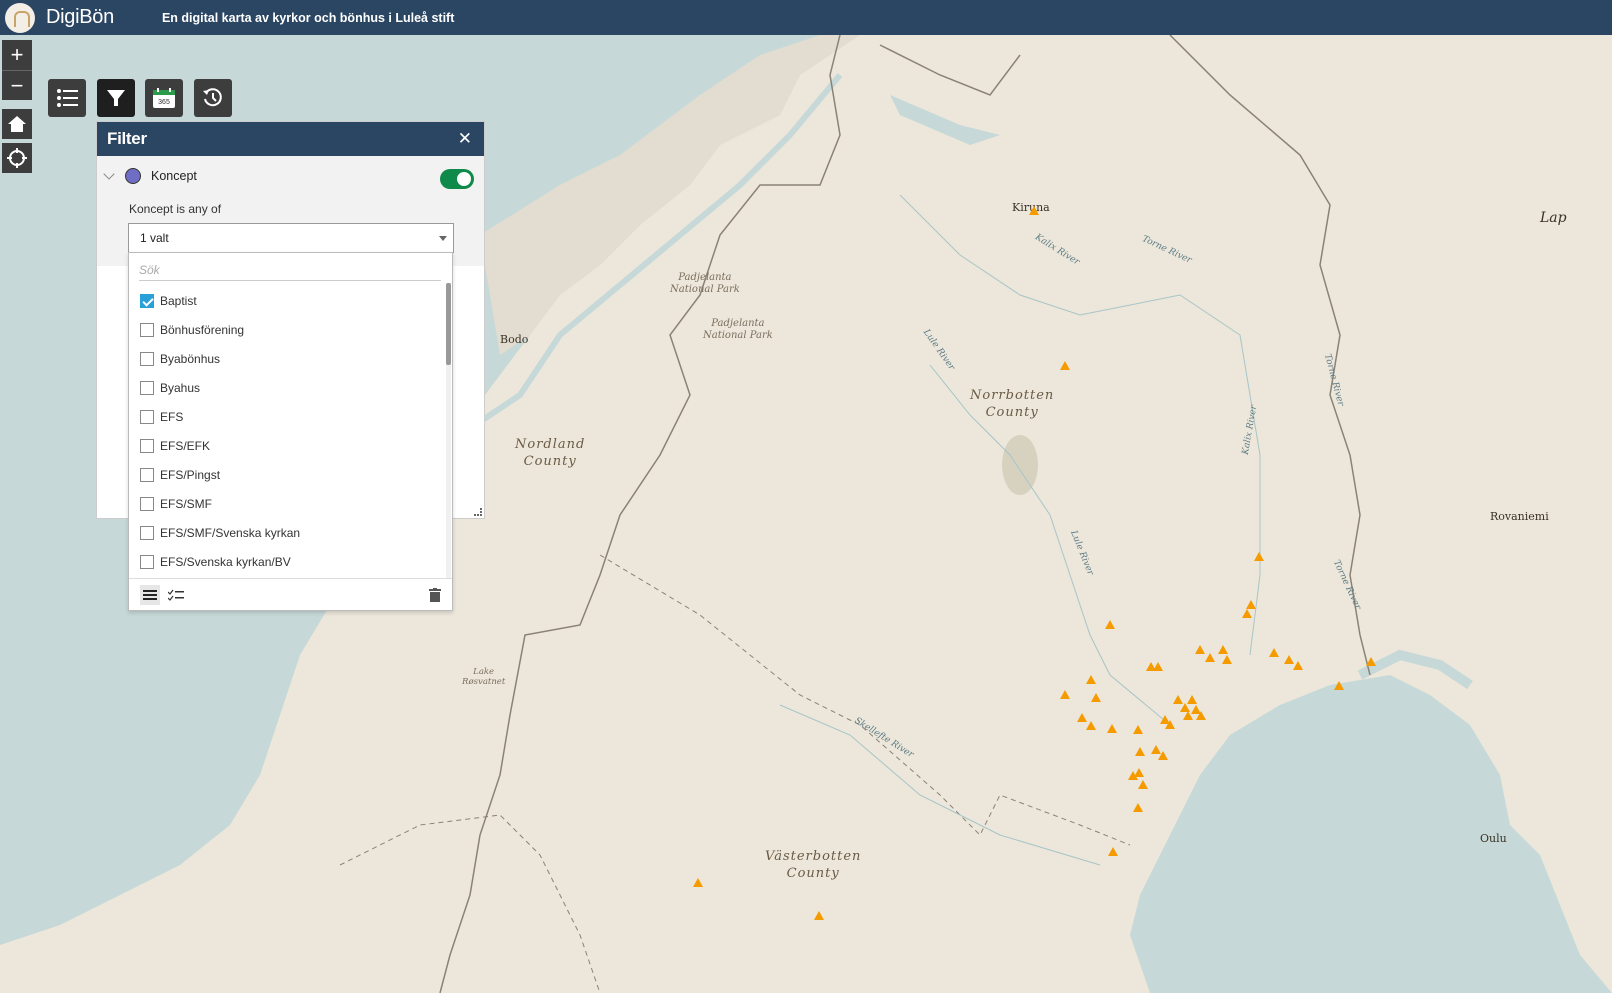  I want to click on show-selected-button, so click(176, 595).